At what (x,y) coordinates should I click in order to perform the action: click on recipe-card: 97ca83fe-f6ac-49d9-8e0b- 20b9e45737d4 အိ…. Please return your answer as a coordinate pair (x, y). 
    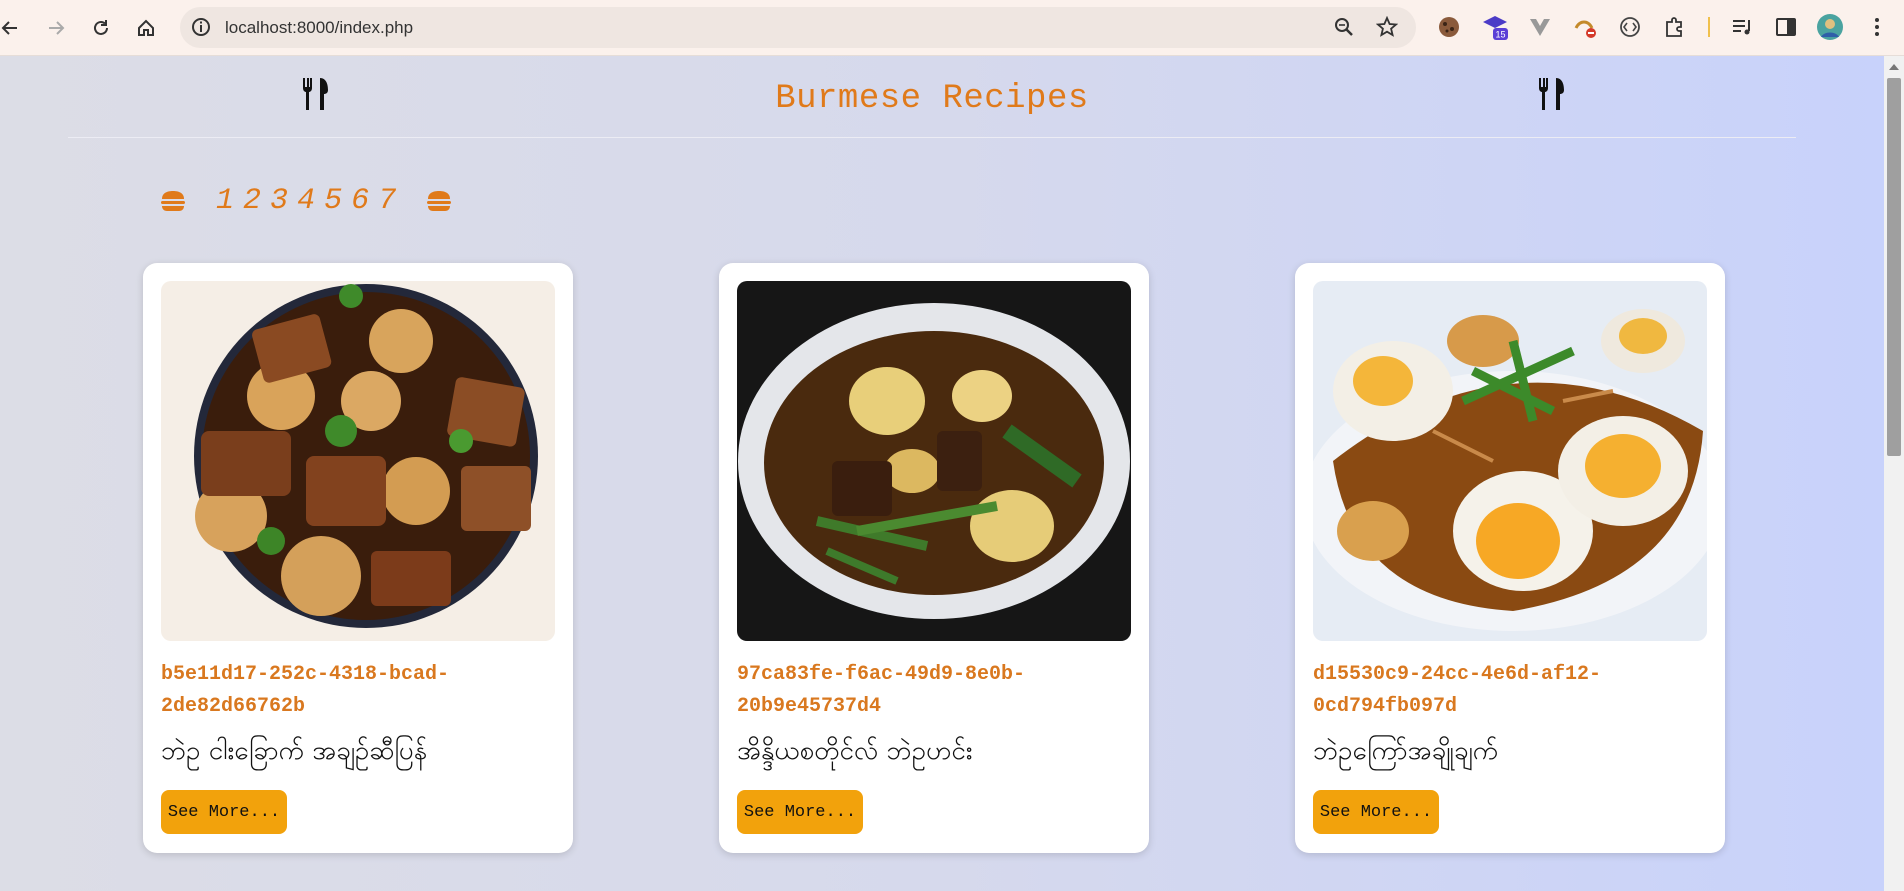
    Looking at the image, I should click on (934, 558).